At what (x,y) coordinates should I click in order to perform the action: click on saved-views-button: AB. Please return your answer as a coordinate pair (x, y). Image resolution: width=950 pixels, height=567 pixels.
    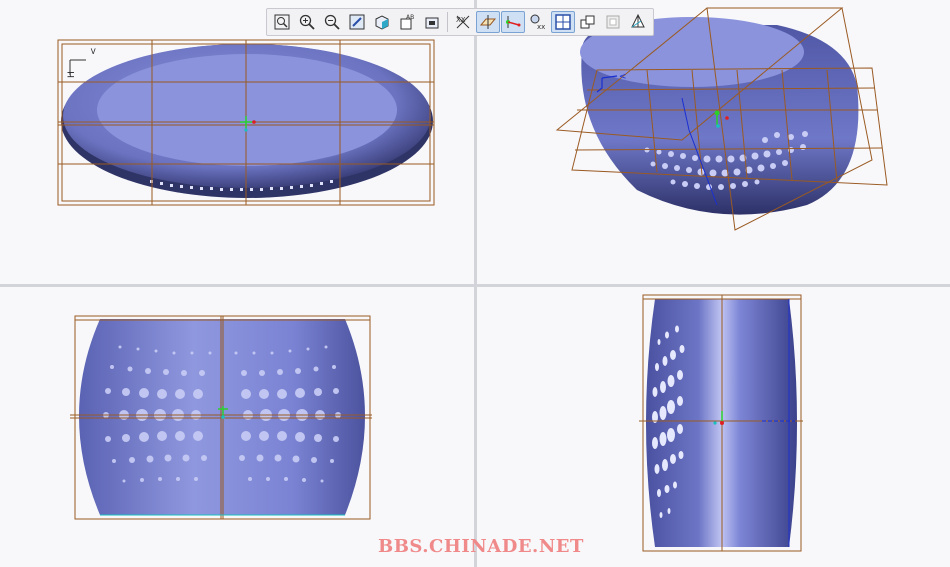
    Looking at the image, I should click on (407, 22).